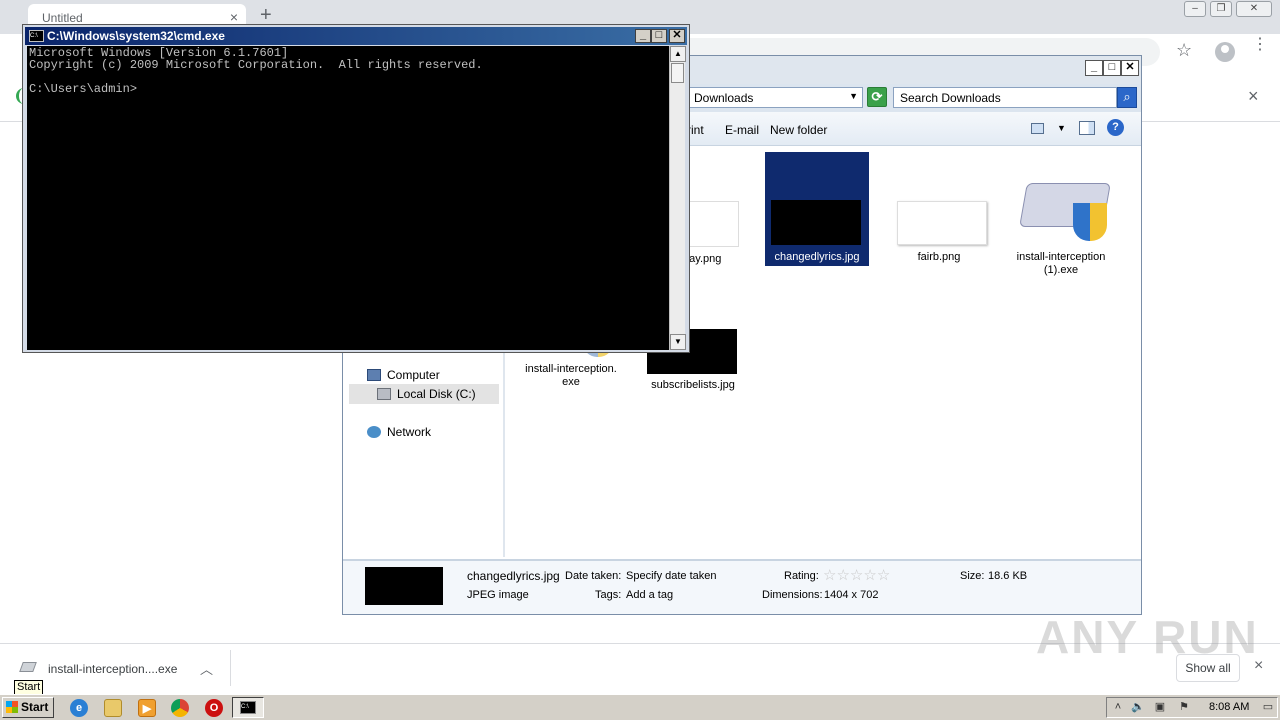 This screenshot has width=1280, height=720. What do you see at coordinates (671, 576) in the screenshot?
I see `date-taken-value: Specify date taken` at bounding box center [671, 576].